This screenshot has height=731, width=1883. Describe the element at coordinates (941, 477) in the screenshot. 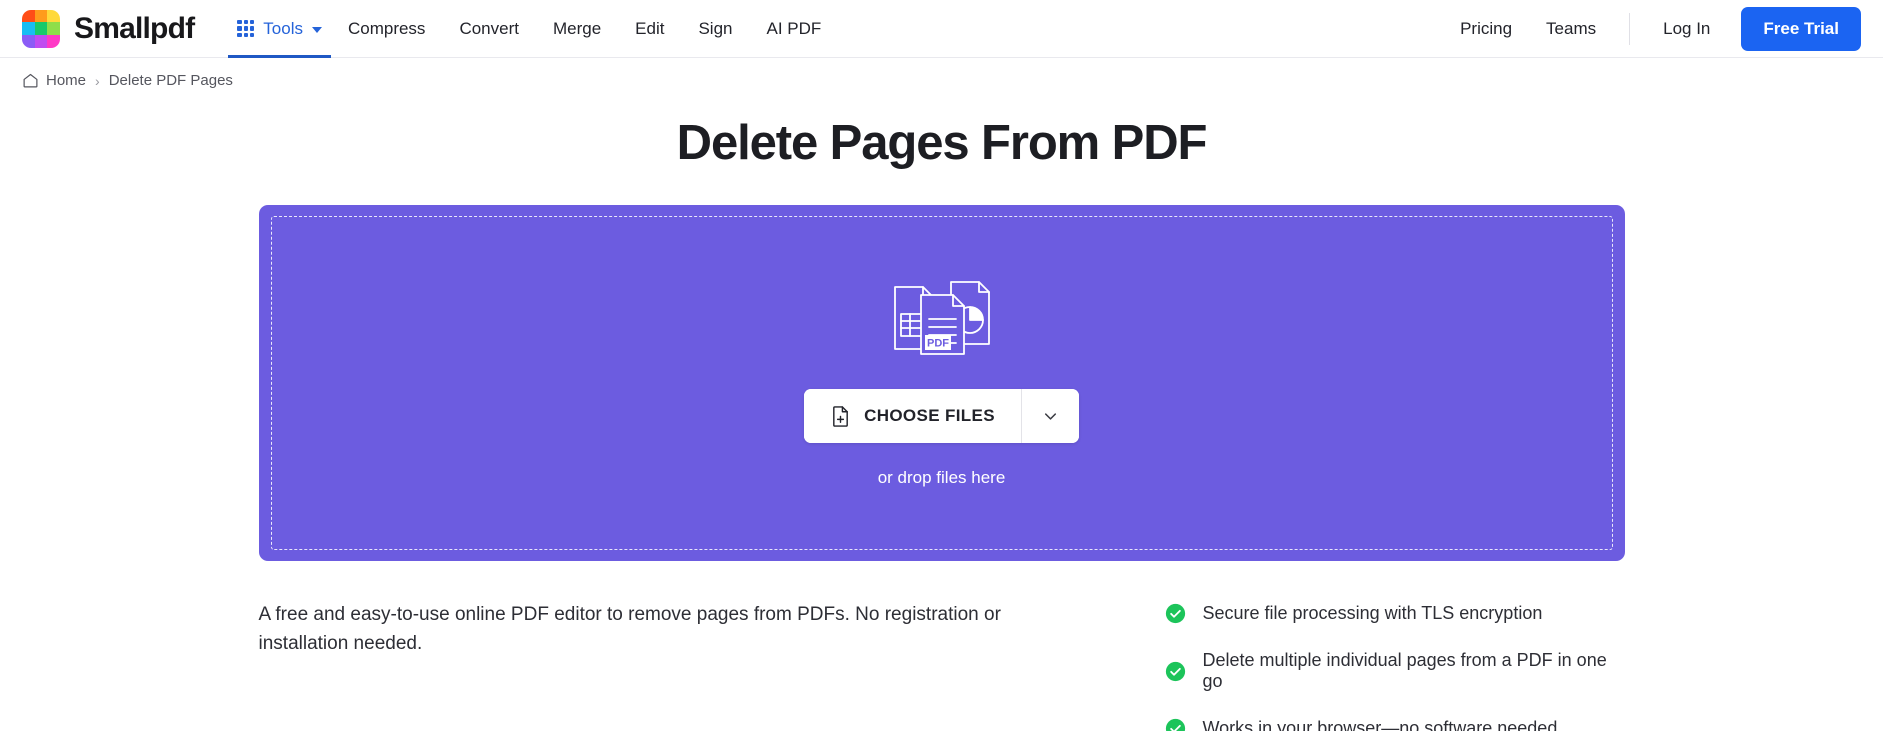

I see `drop-files-hint: or drop files here` at that location.